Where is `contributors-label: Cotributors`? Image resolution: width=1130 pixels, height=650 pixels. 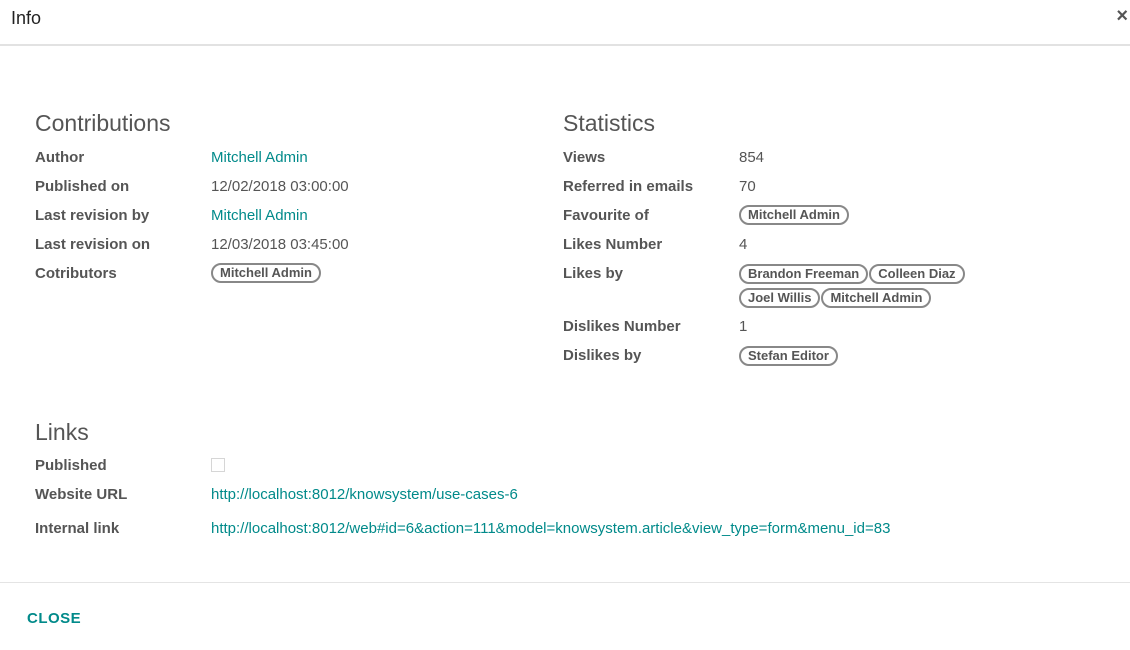
contributors-label: Cotributors is located at coordinates (76, 273).